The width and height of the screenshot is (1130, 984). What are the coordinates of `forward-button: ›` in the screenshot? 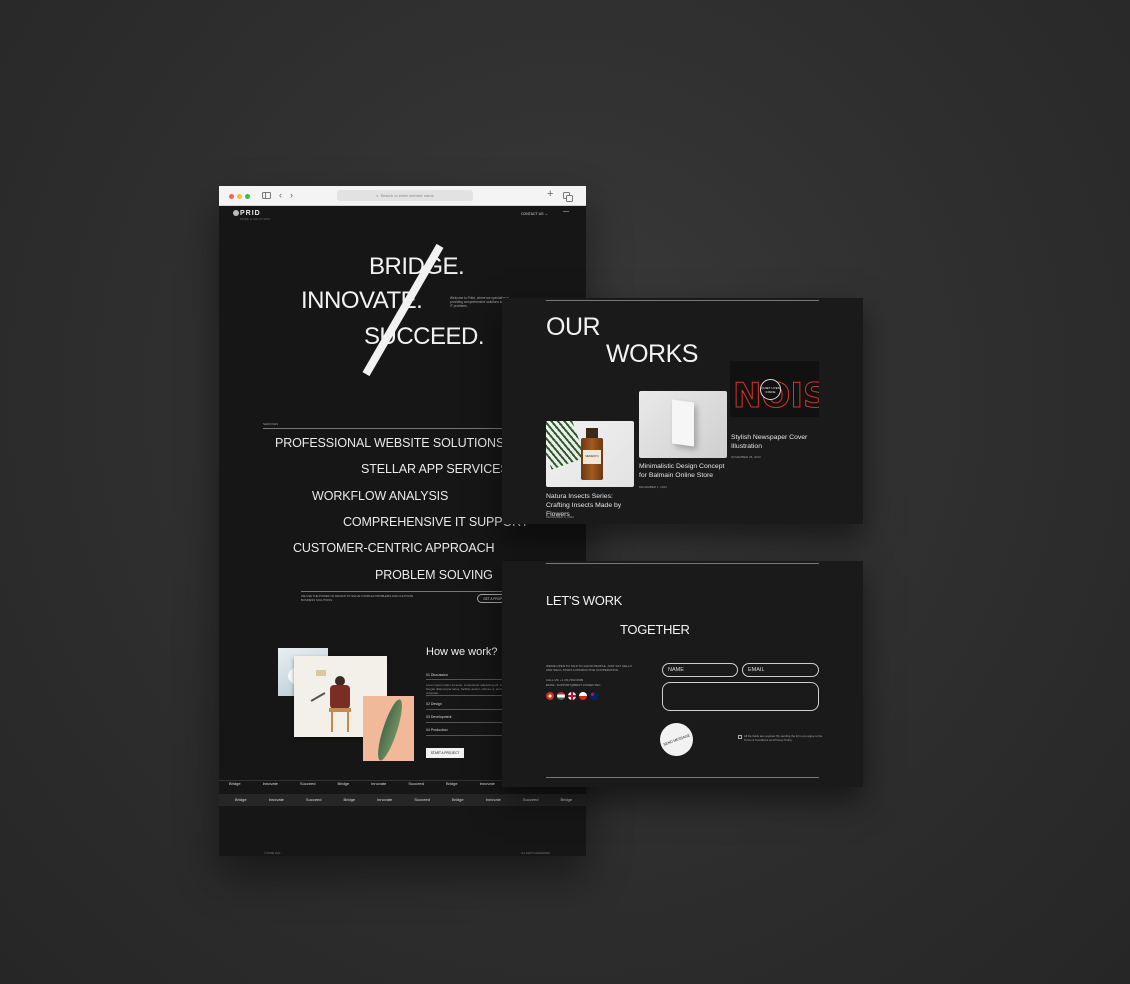 It's located at (291, 195).